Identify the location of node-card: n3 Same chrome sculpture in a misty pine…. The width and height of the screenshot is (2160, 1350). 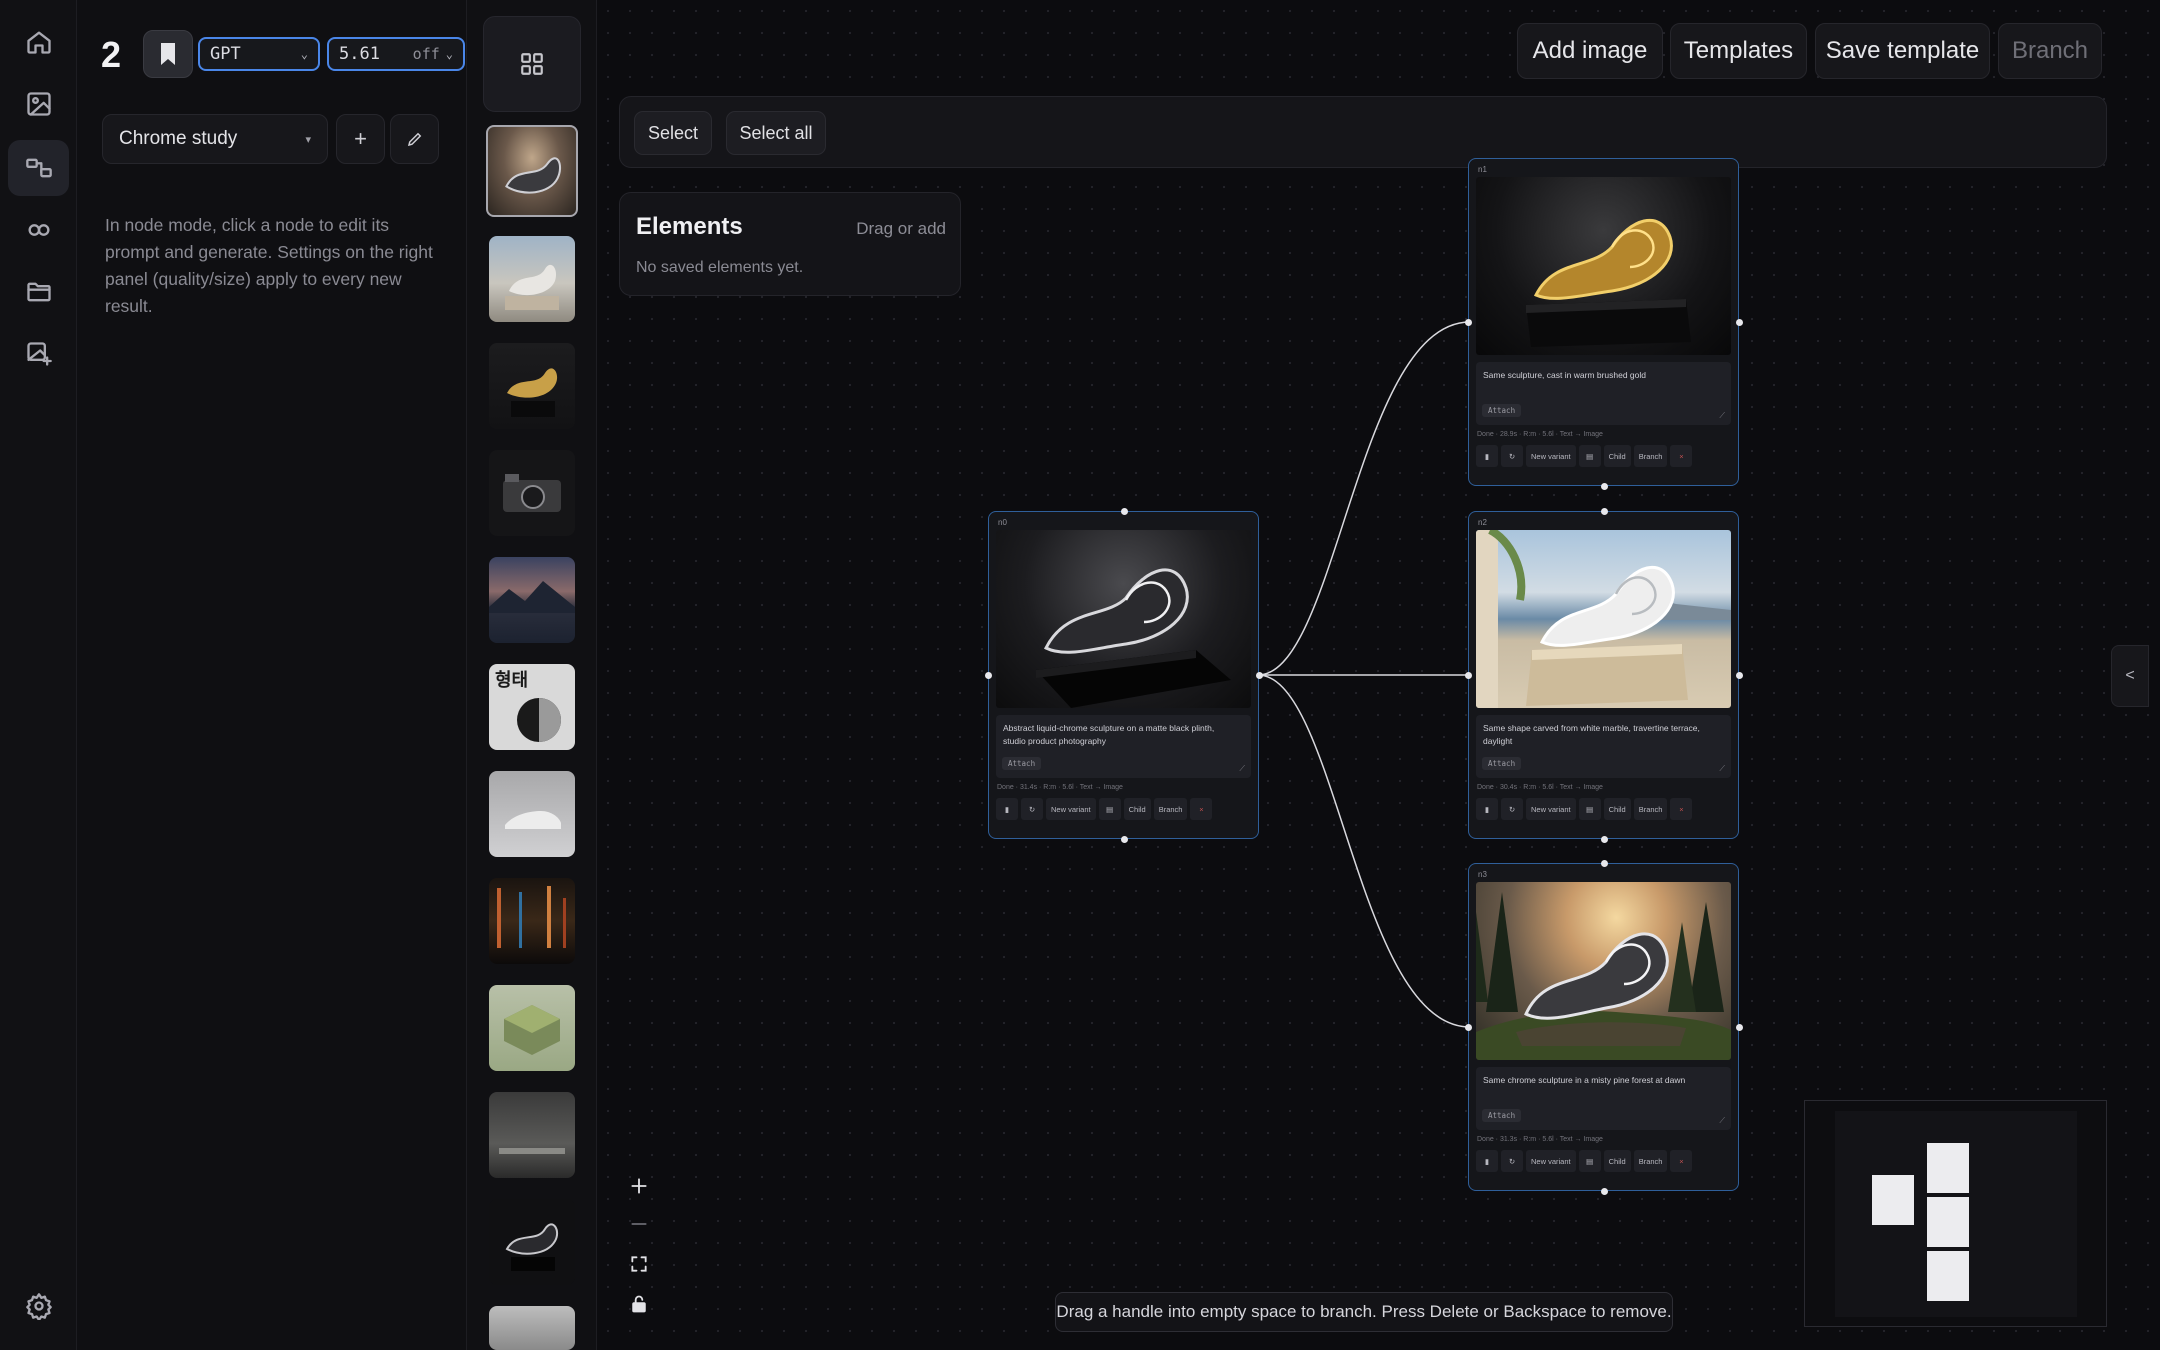
(1604, 1027).